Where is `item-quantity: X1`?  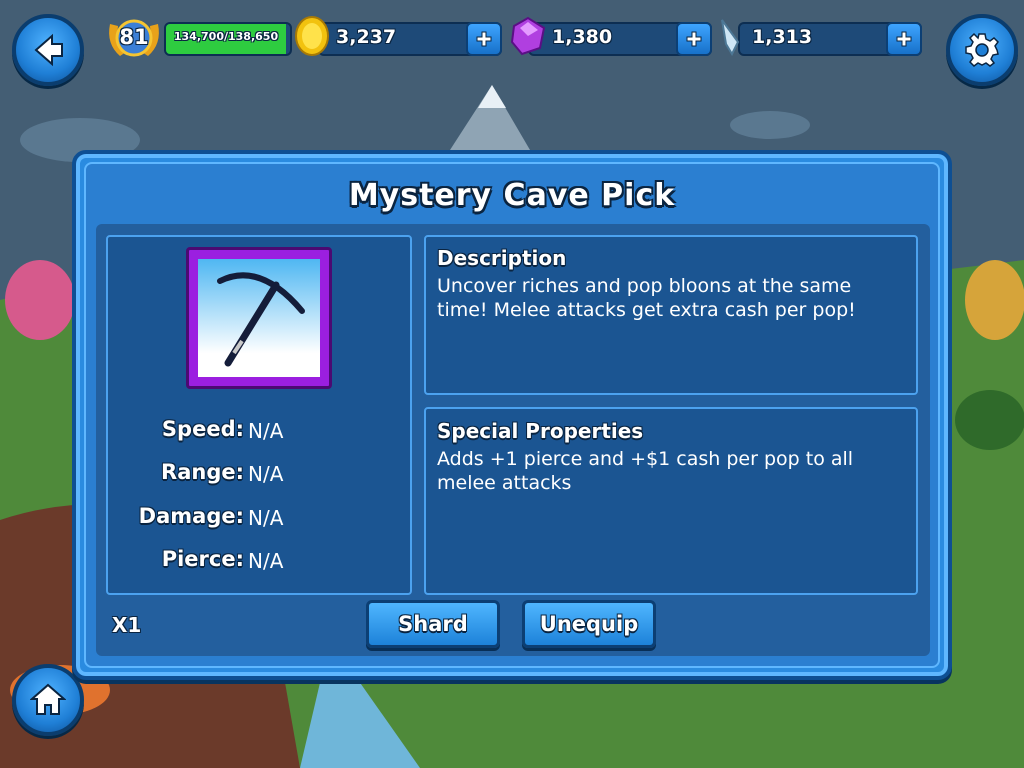 item-quantity: X1 is located at coordinates (127, 625).